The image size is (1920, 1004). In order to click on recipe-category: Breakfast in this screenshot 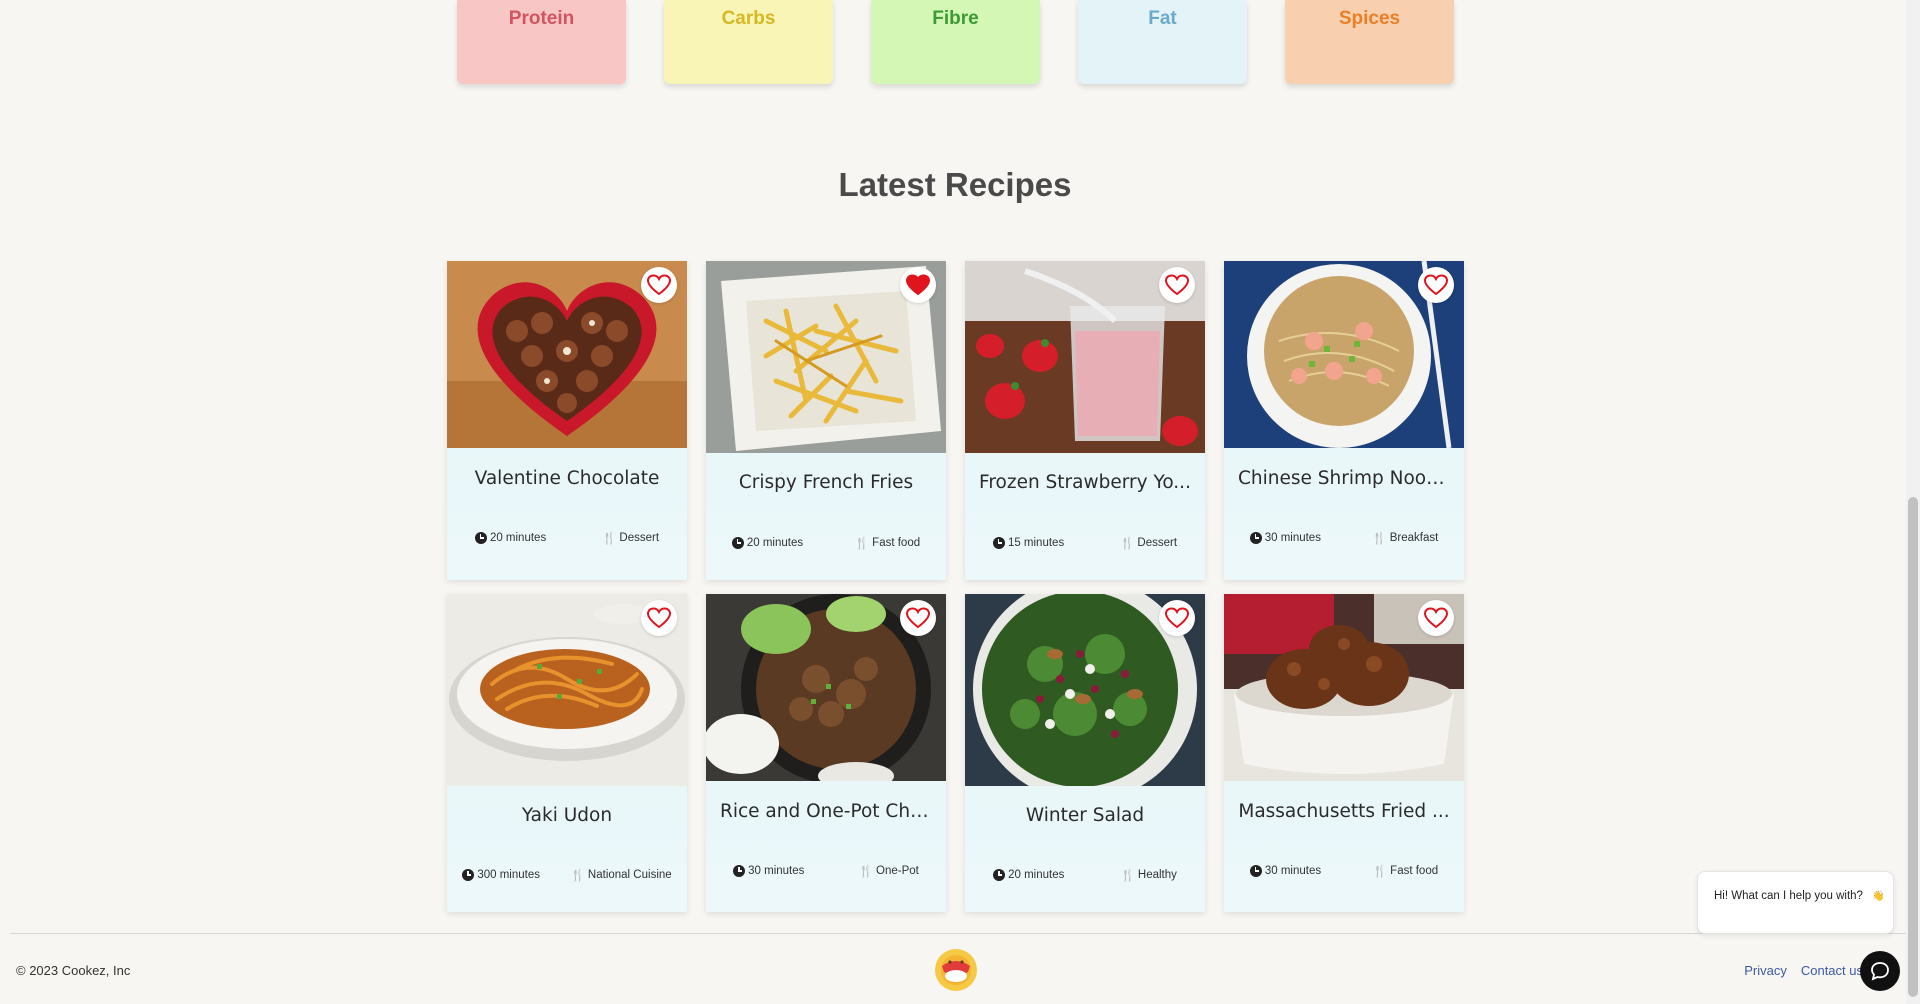, I will do `click(1414, 538)`.